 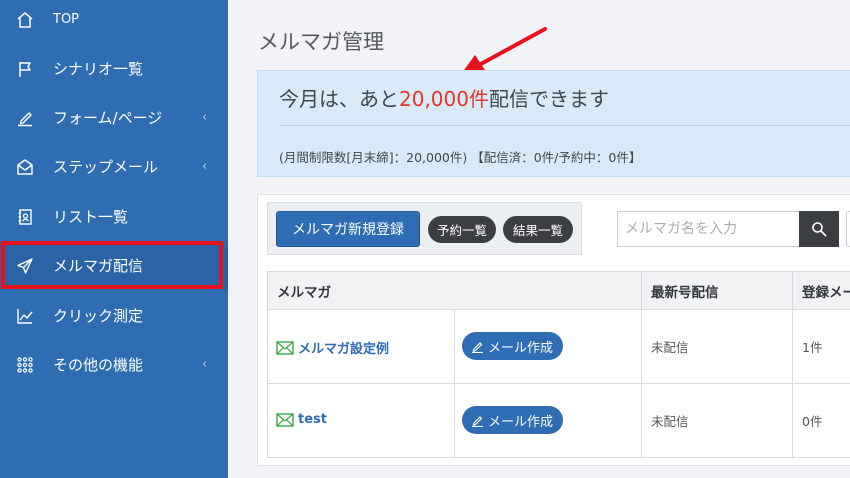 I want to click on table-cell: 0件, so click(x=821, y=420).